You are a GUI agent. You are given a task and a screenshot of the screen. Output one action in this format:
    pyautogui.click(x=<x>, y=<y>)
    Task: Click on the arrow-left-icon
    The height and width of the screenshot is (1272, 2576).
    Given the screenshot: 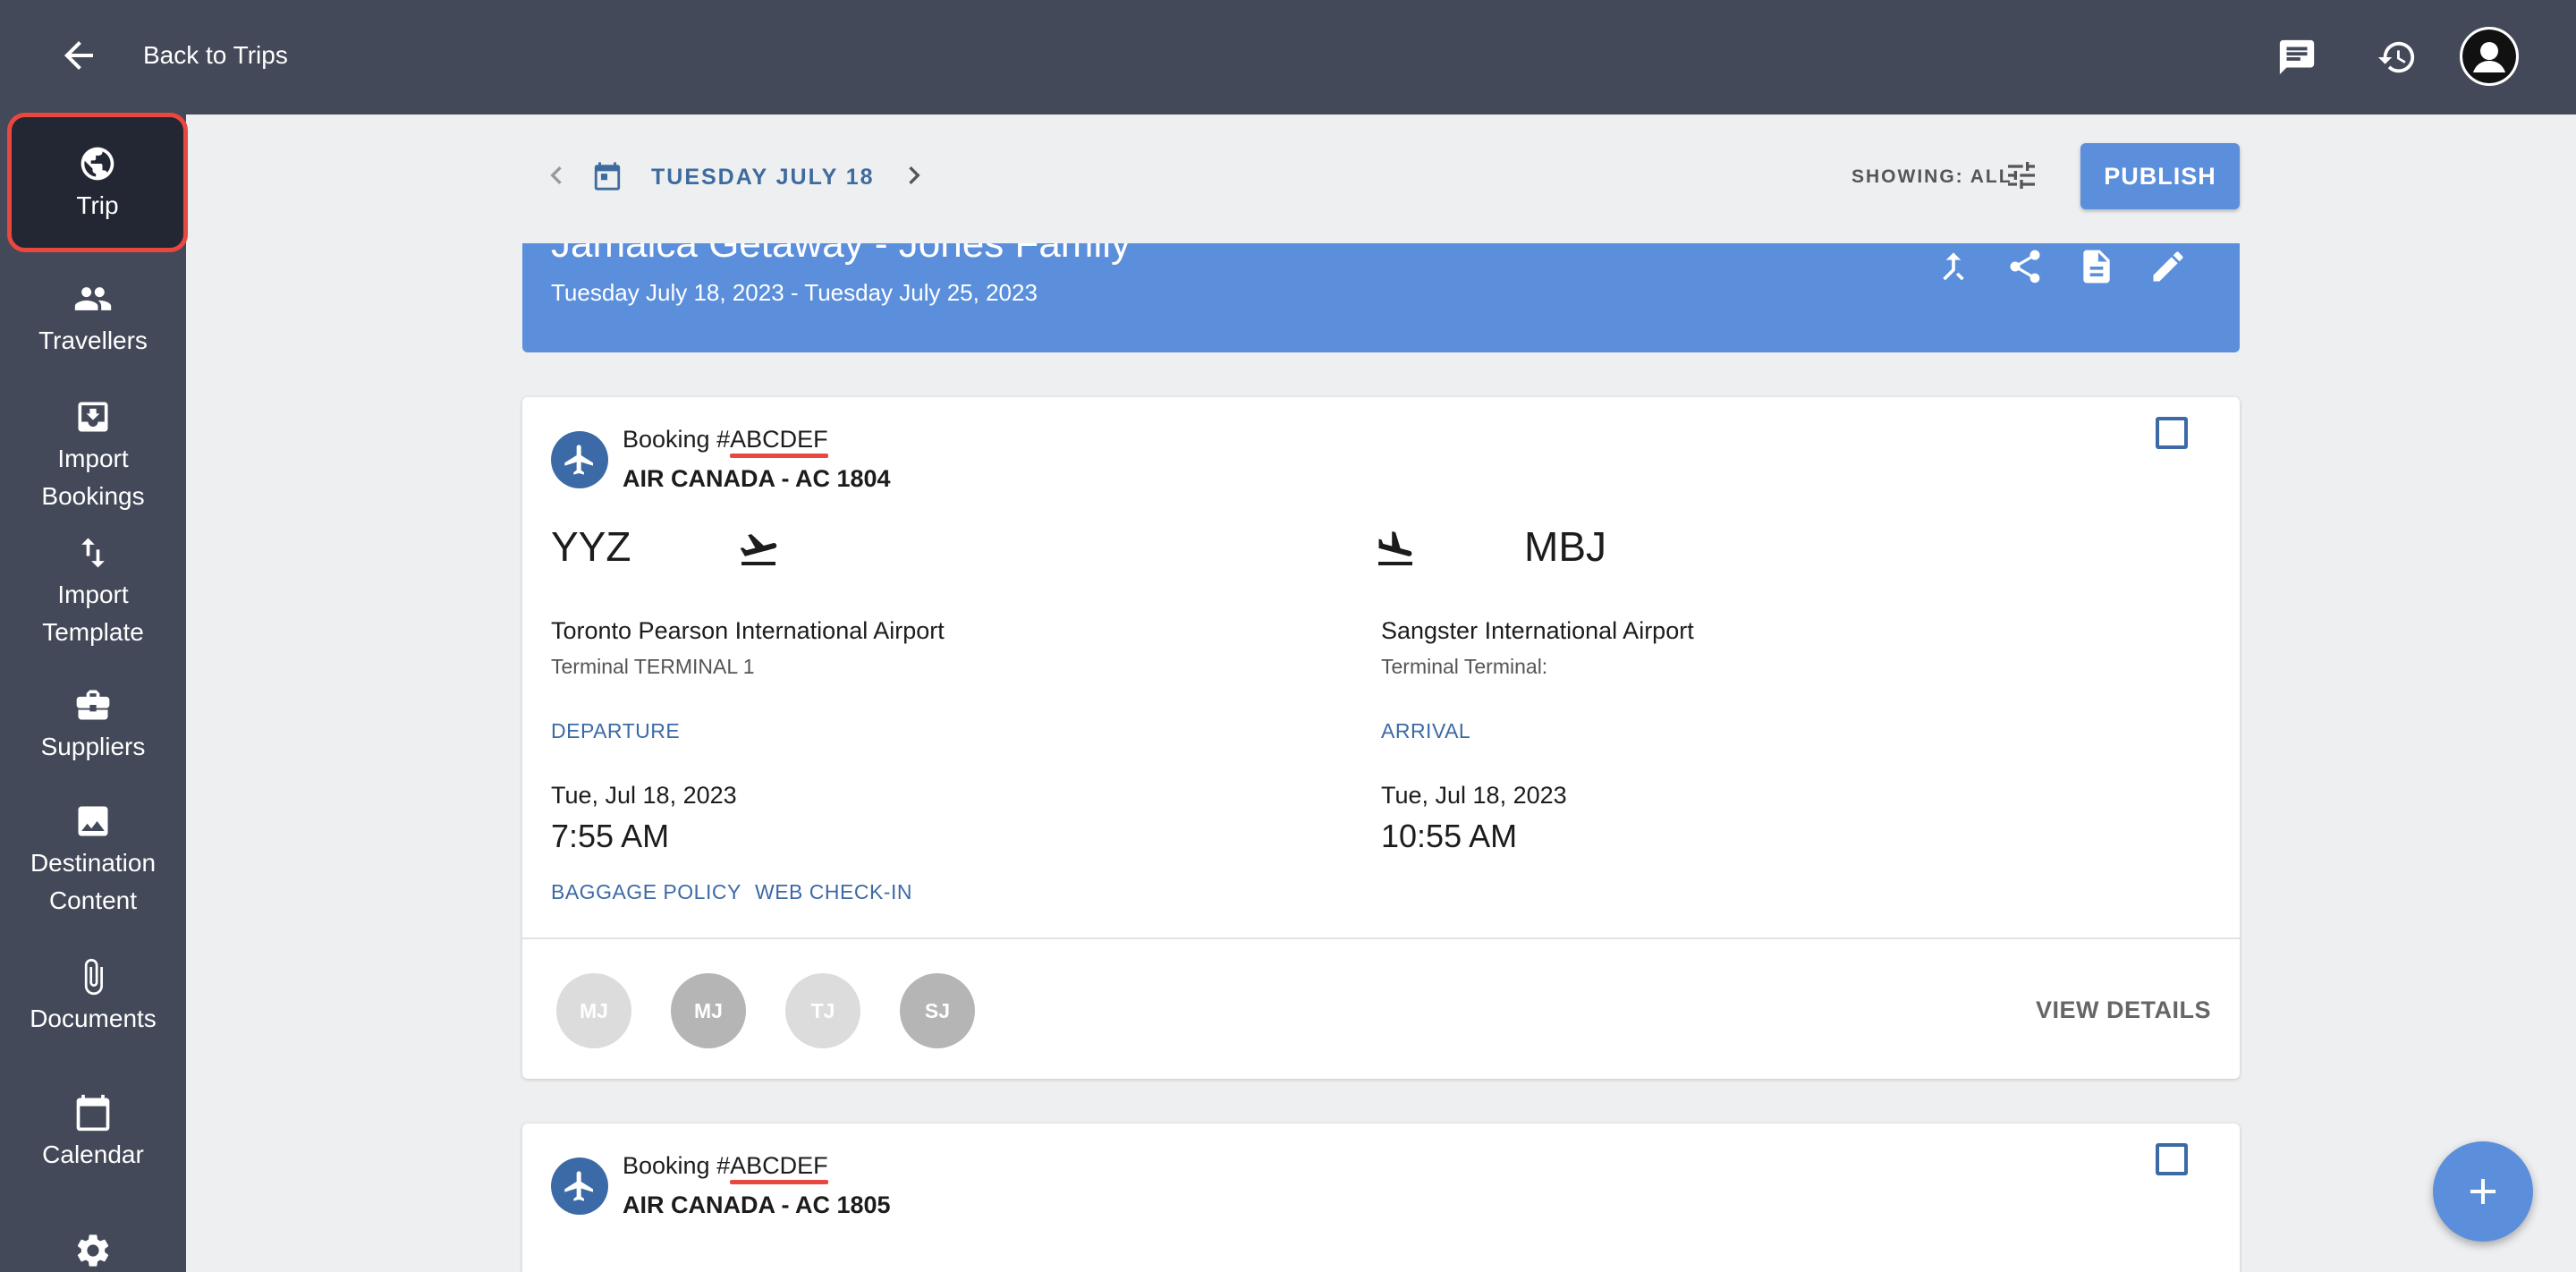 What is the action you would take?
    pyautogui.click(x=78, y=55)
    